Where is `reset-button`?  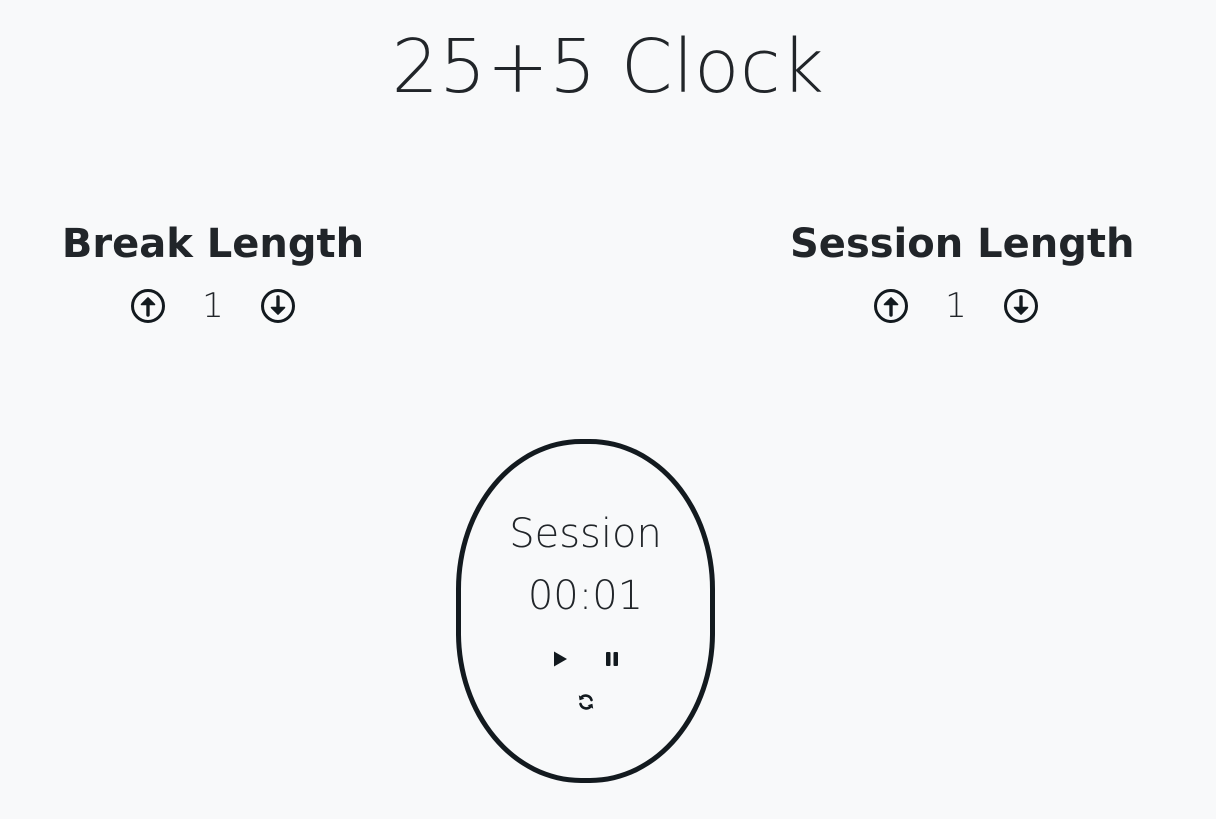
reset-button is located at coordinates (586, 702).